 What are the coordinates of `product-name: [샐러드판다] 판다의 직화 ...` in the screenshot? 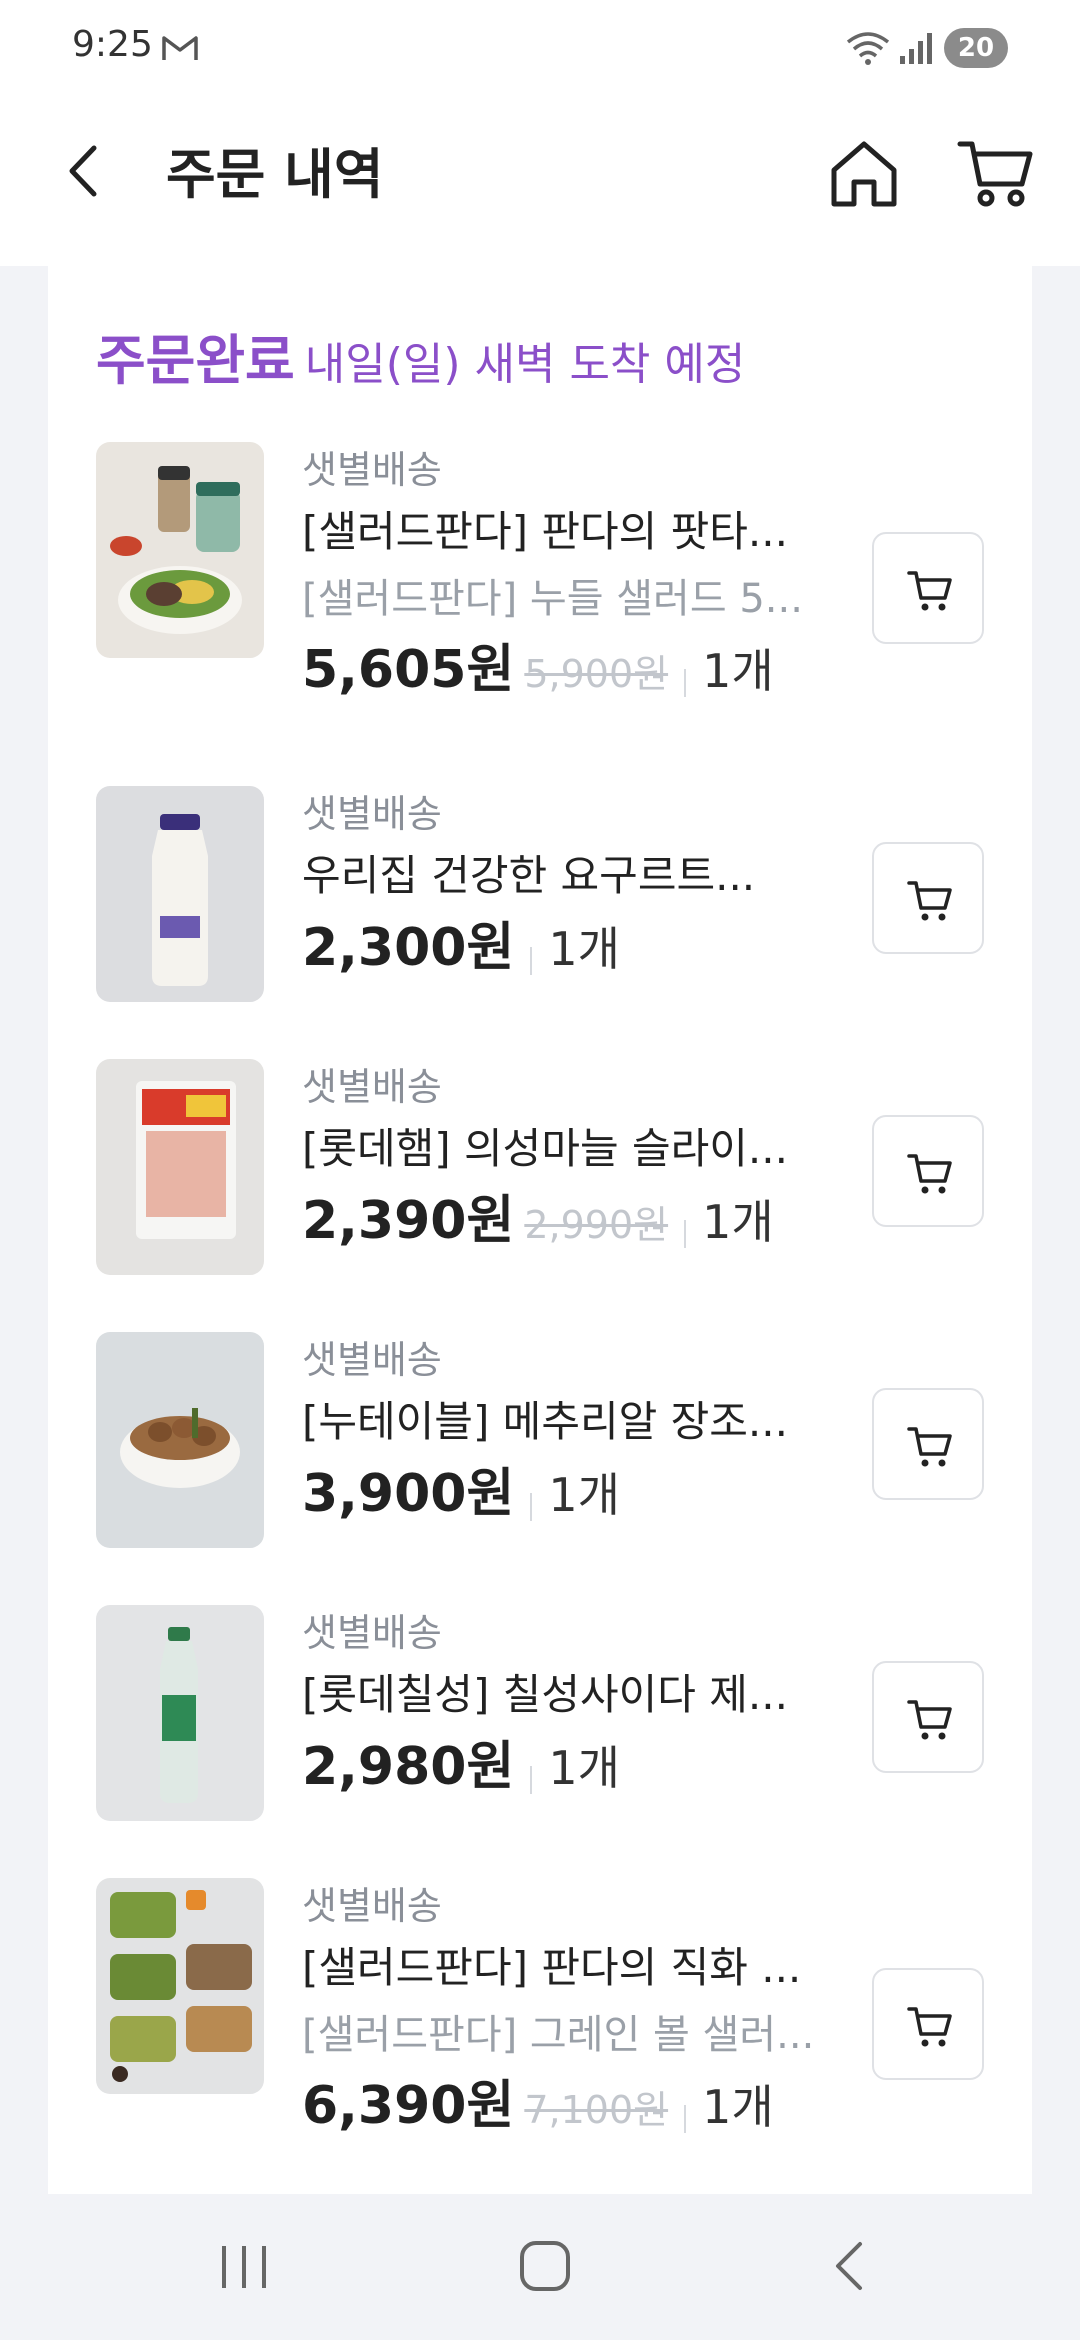 It's located at (582, 1968).